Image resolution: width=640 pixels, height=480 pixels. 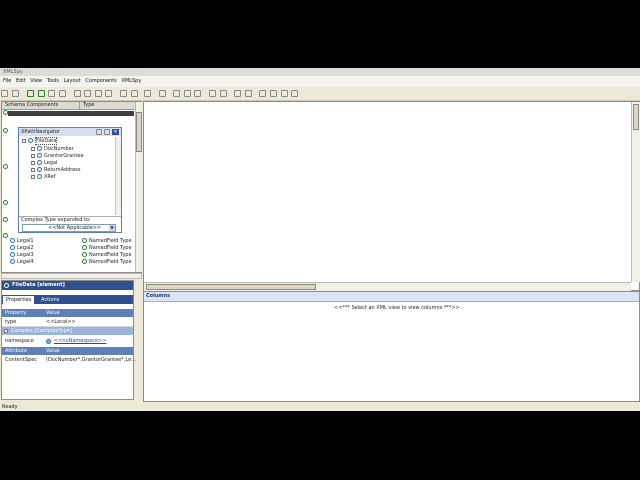 I want to click on add-element-icon, so click(x=41, y=93).